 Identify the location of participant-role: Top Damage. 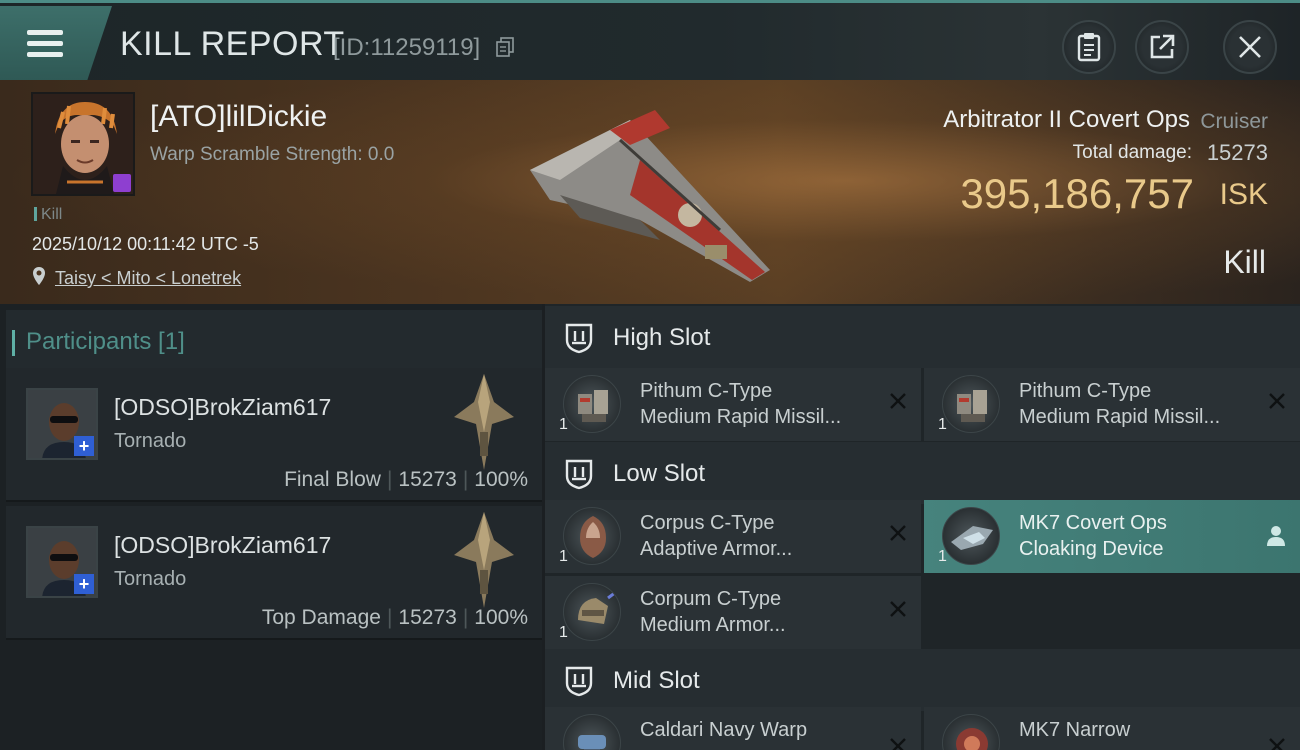
(321, 617).